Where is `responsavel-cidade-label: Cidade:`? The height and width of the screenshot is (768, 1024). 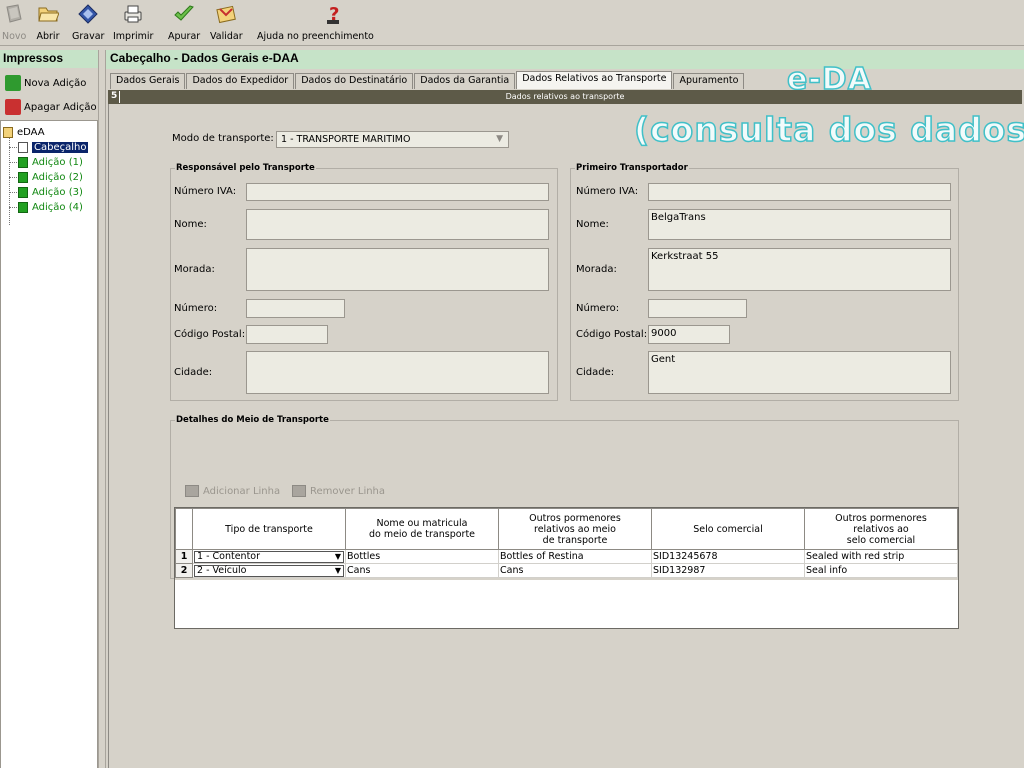 responsavel-cidade-label: Cidade: is located at coordinates (193, 372).